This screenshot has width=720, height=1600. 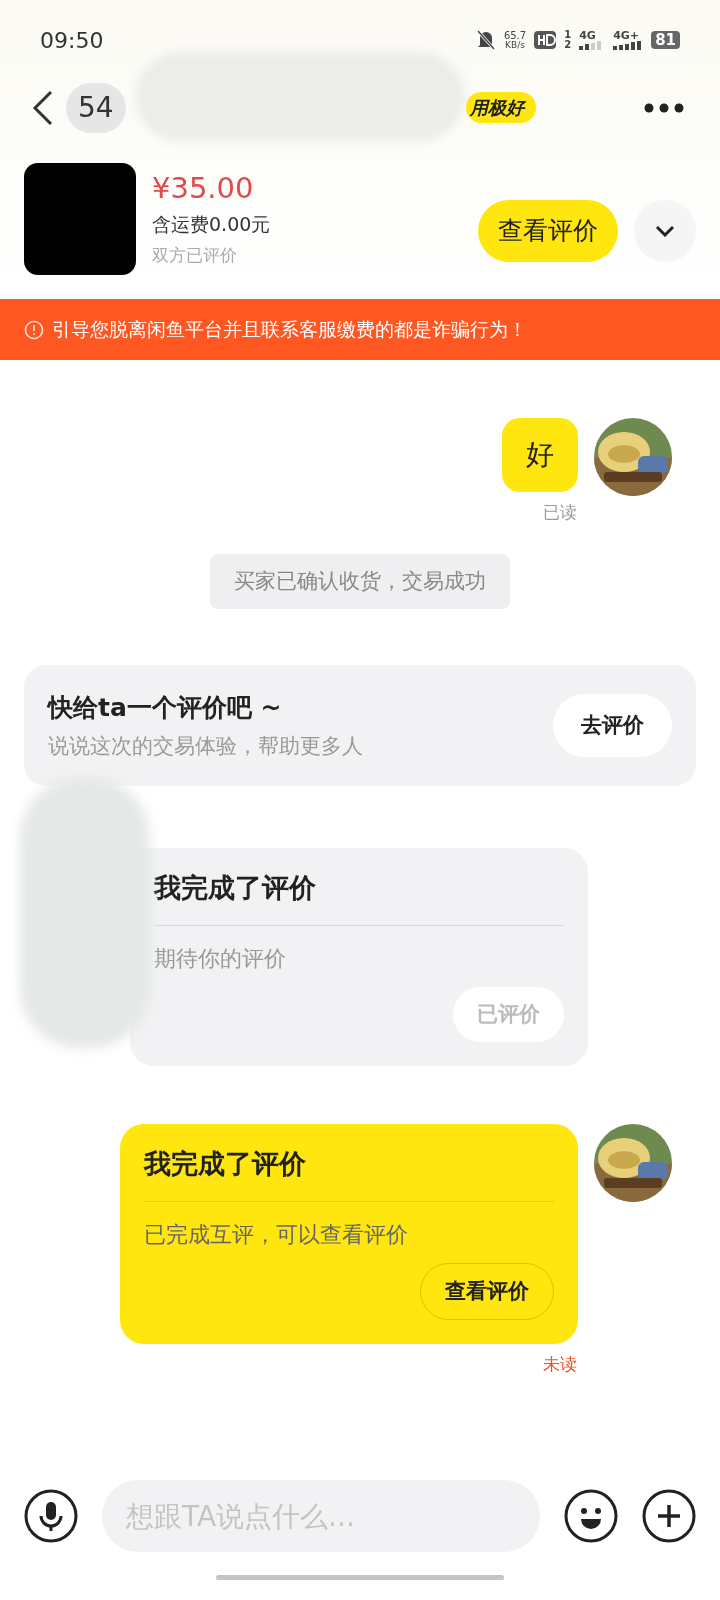 I want to click on status-time: 09:50, so click(x=72, y=40).